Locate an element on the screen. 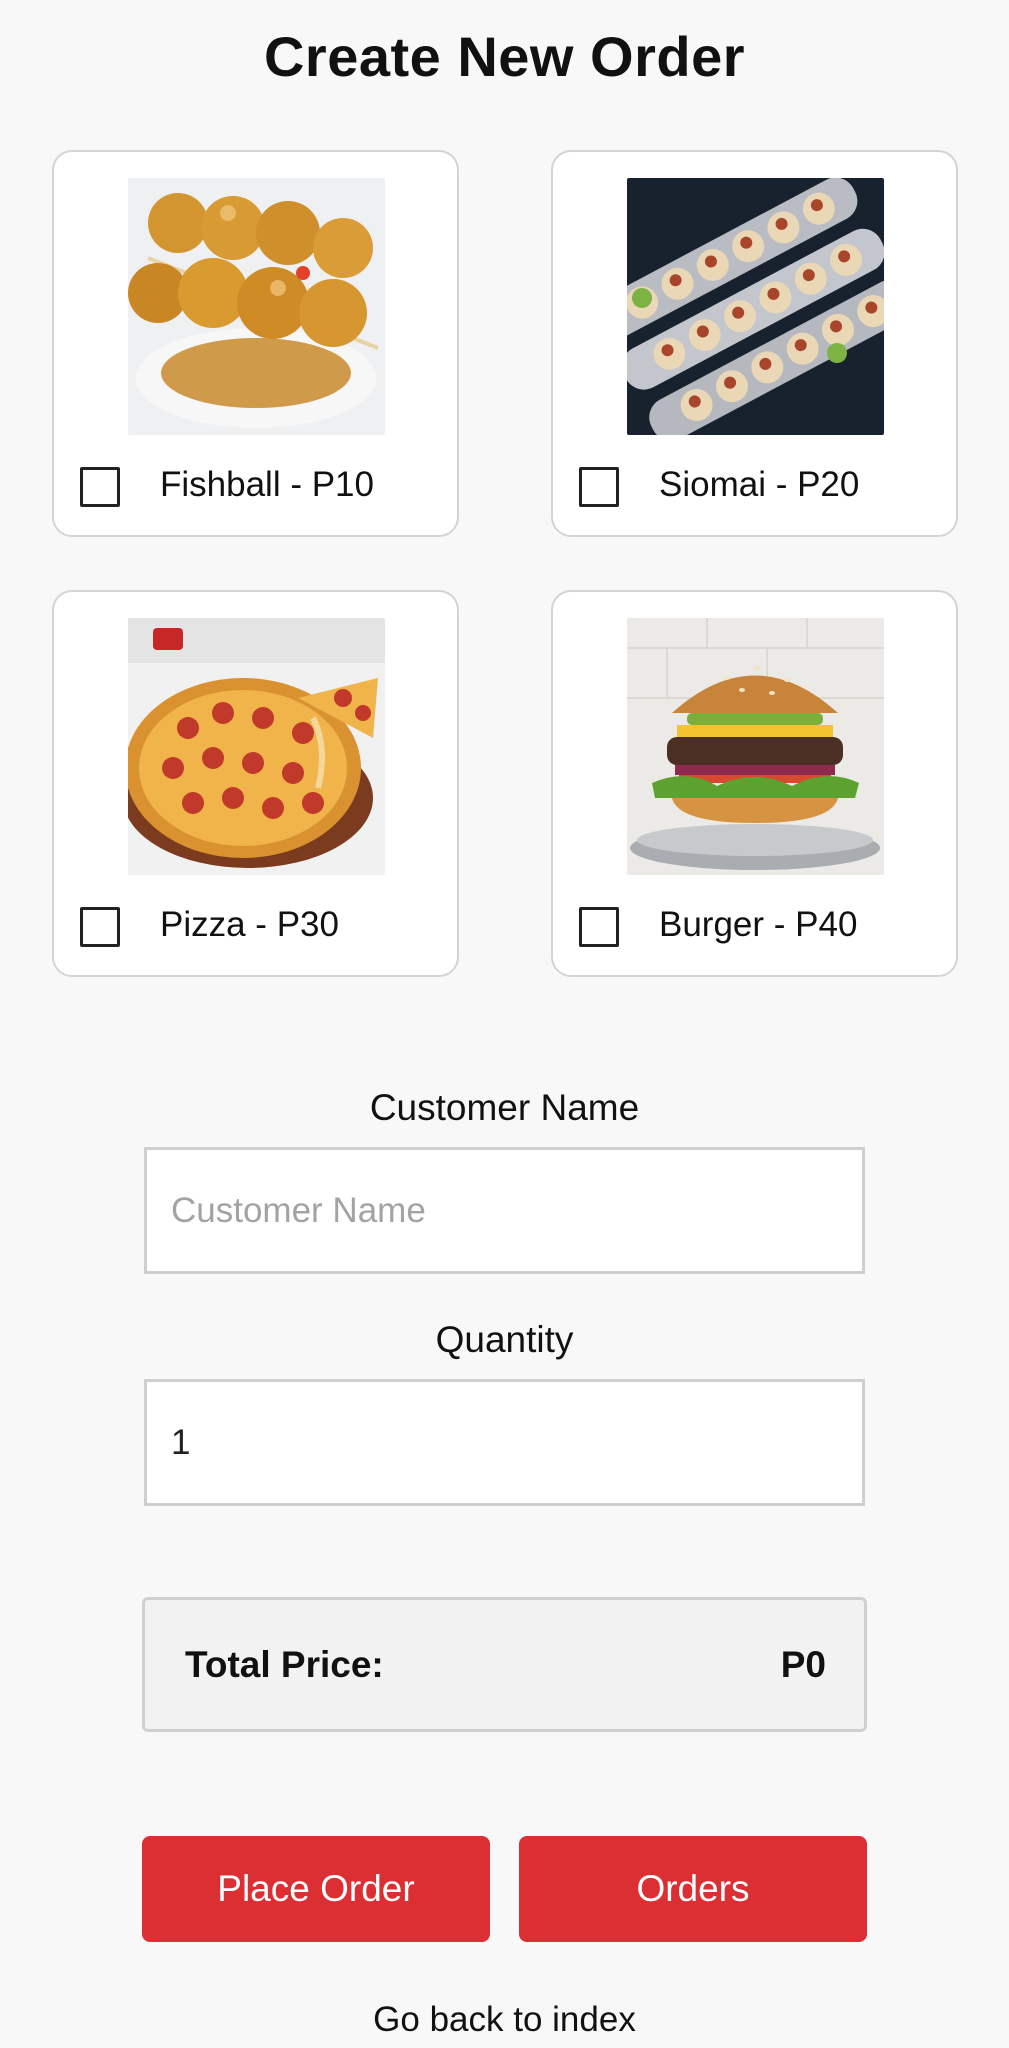  burger-checkbox is located at coordinates (599, 927).